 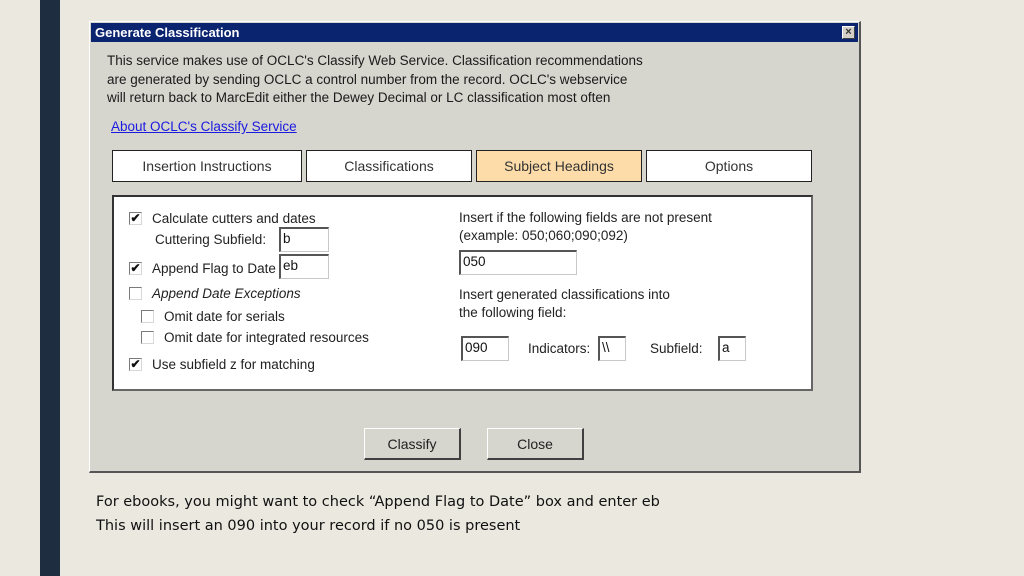 What do you see at coordinates (474, 32) in the screenshot?
I see `dialog-titlebar: Generate Classification ×` at bounding box center [474, 32].